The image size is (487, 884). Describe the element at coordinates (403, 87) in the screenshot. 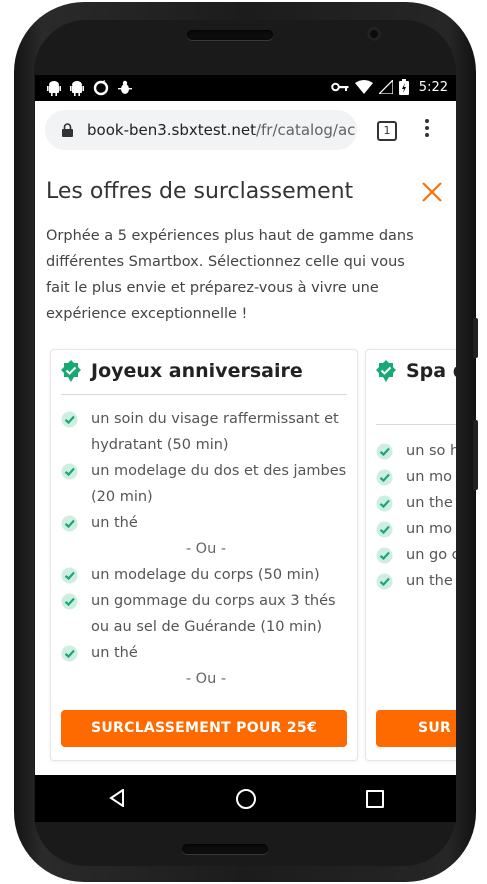

I see `battery-icon` at that location.